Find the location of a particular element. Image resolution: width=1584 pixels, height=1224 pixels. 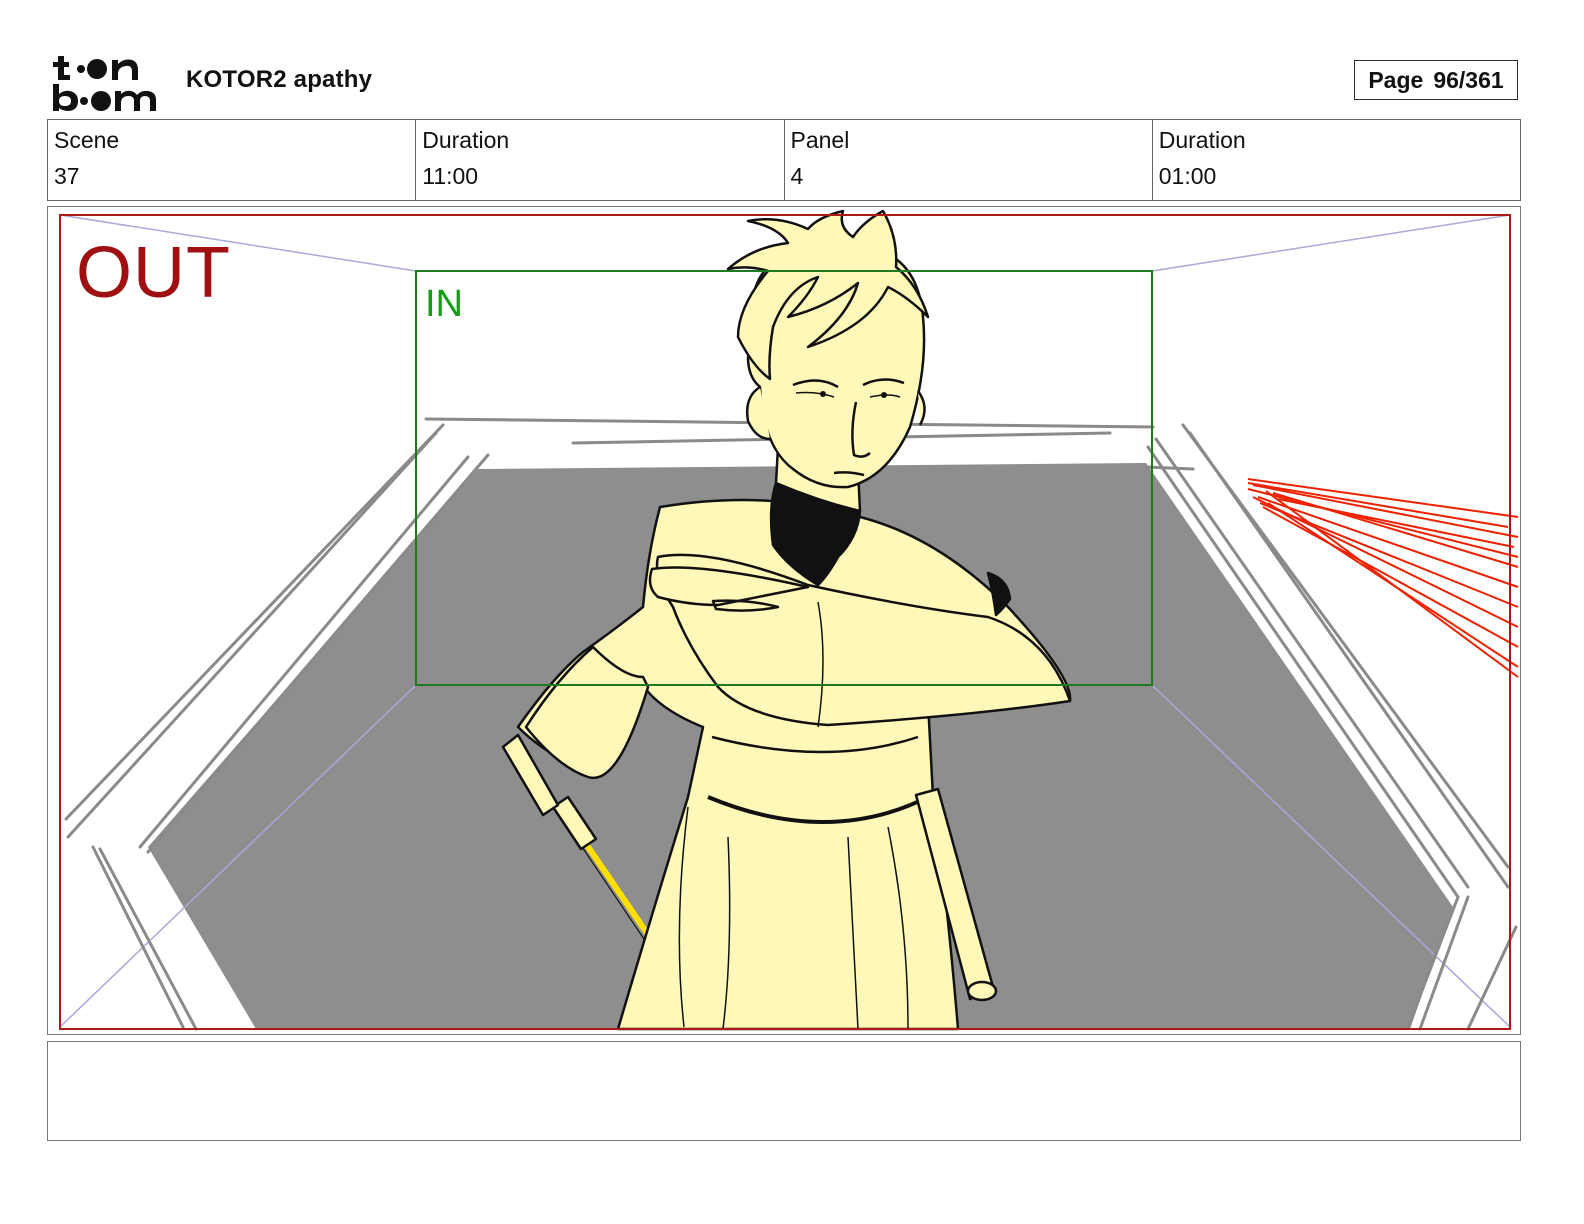

scene-cell: Scene 37 is located at coordinates (232, 160).